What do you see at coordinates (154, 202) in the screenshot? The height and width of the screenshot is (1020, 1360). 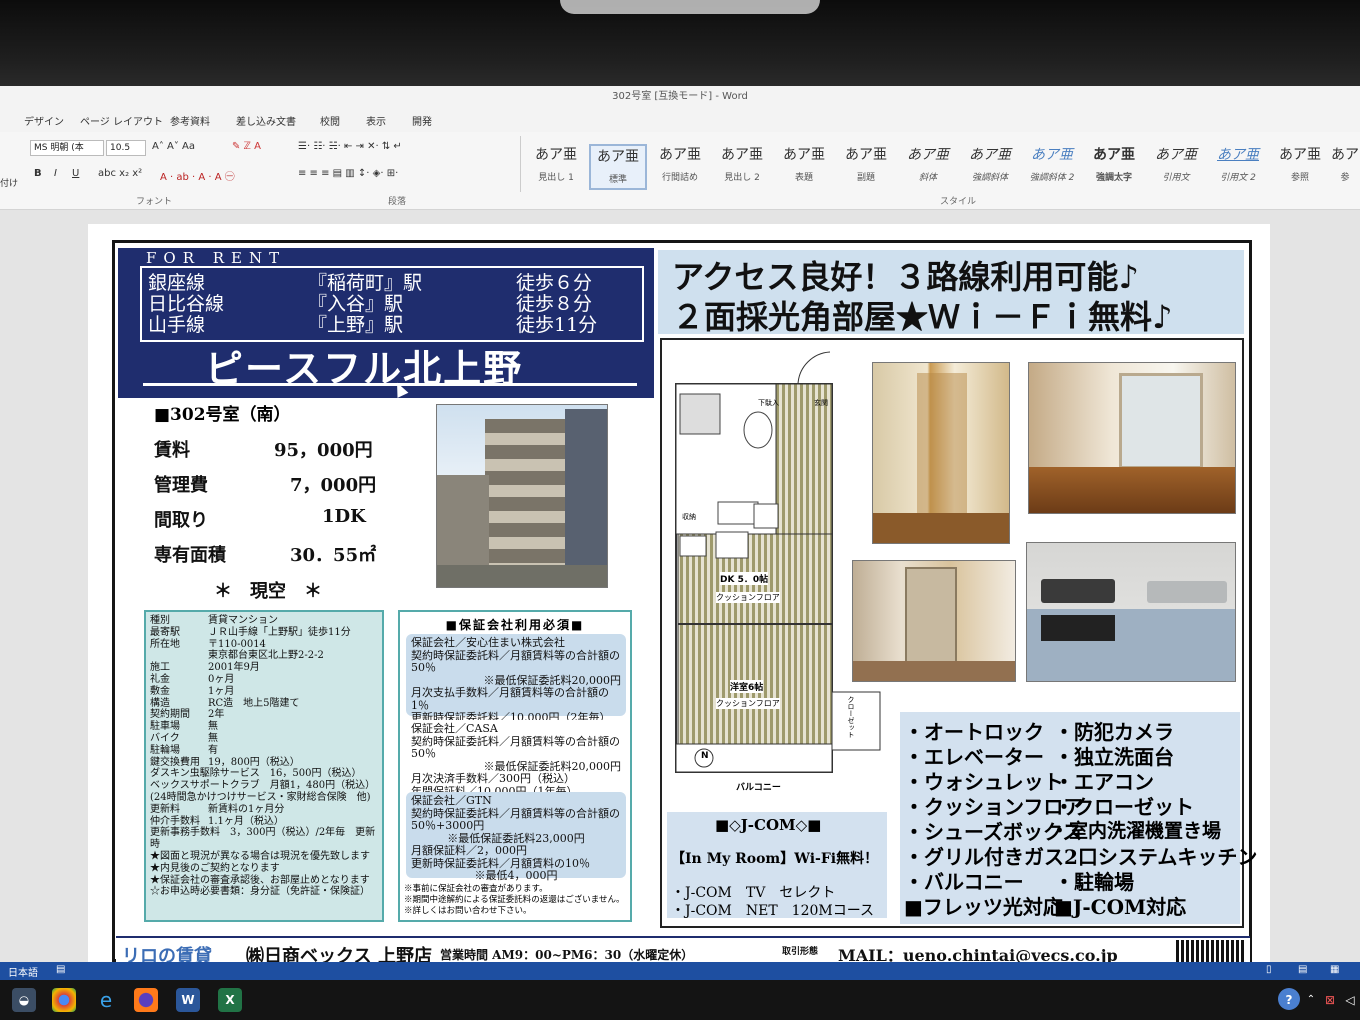 I see `group-font-label: フォント` at bounding box center [154, 202].